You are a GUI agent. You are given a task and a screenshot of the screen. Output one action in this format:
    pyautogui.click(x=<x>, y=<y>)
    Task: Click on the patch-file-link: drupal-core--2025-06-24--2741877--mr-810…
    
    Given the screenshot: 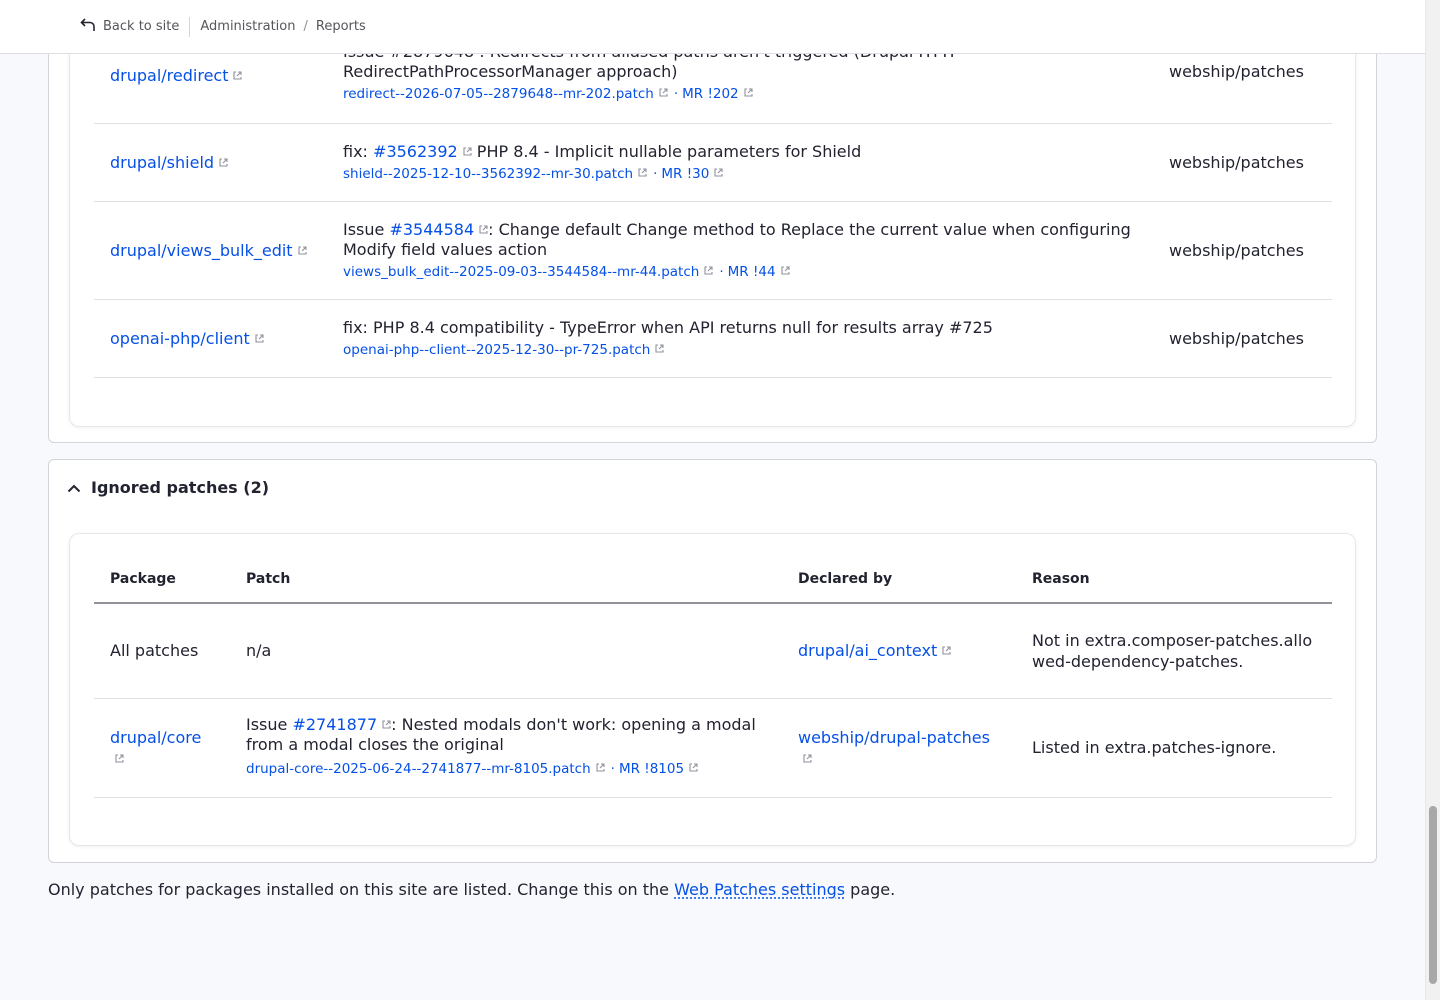 What is the action you would take?
    pyautogui.click(x=425, y=769)
    